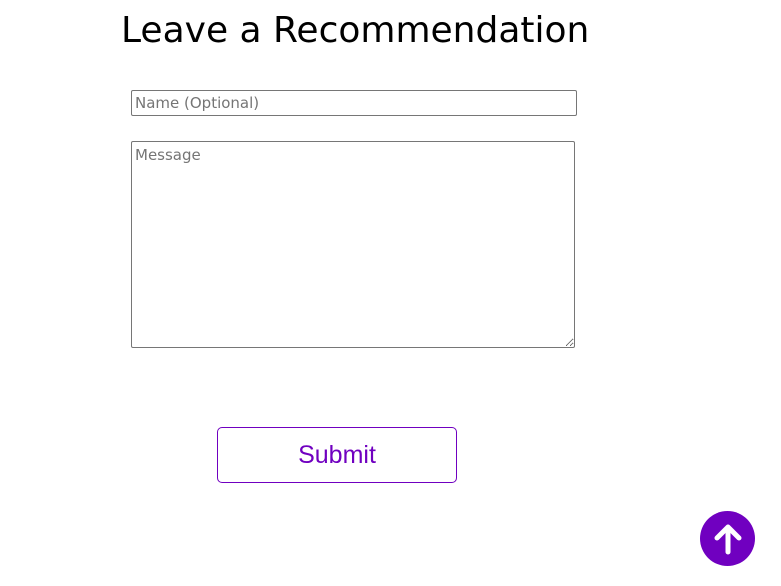 The height and width of the screenshot is (586, 781). I want to click on submit-button: Submit, so click(337, 455).